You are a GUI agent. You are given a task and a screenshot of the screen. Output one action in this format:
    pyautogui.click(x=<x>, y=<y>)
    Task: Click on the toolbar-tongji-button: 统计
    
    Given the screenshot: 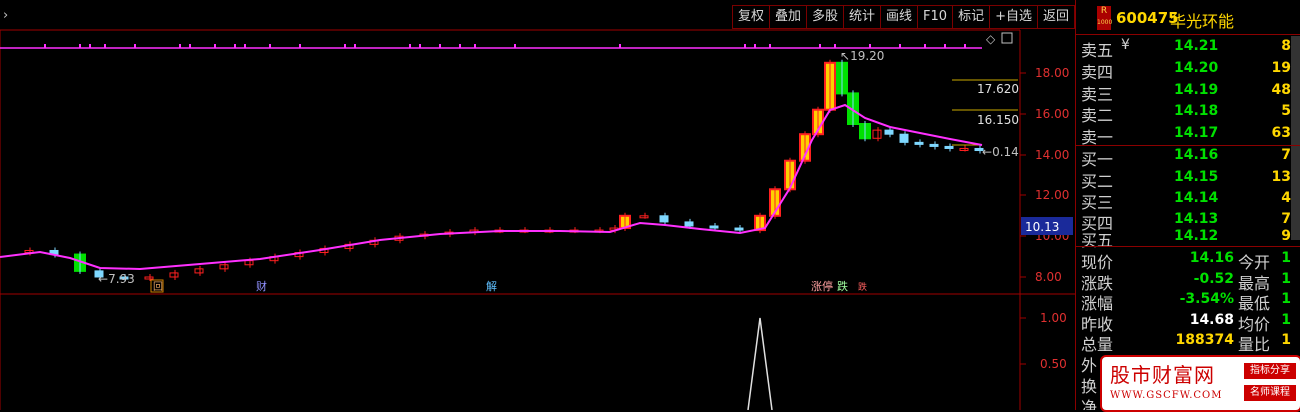 What is the action you would take?
    pyautogui.click(x=863, y=17)
    